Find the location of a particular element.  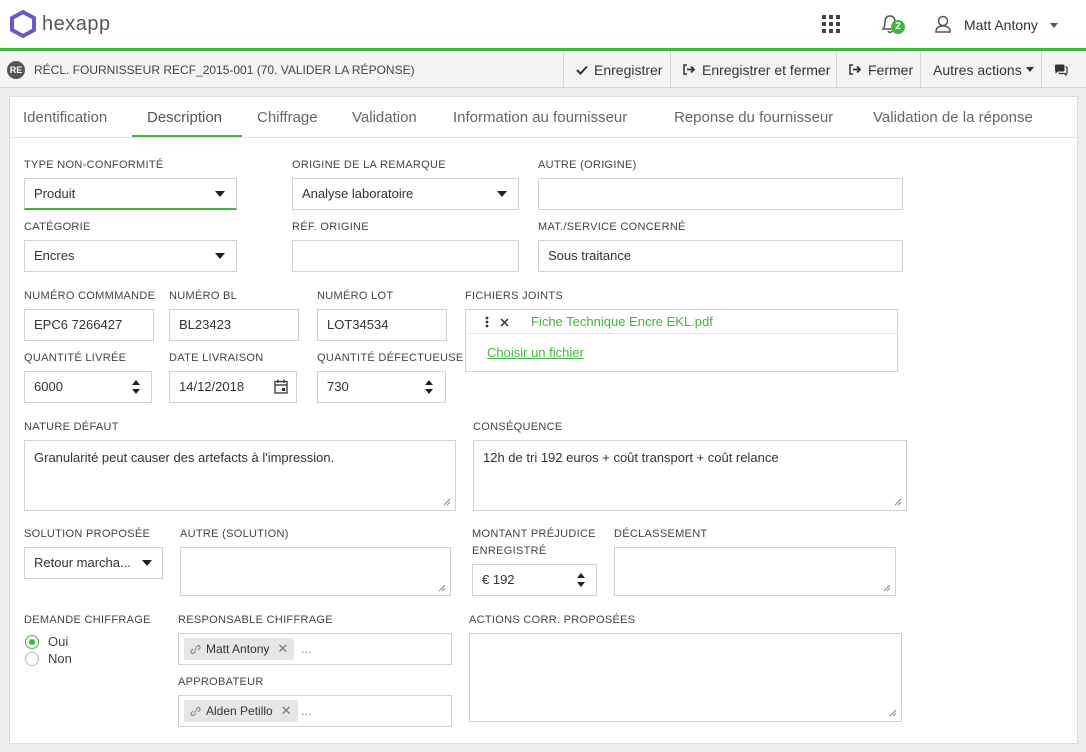

save-close-button-label: Enregistrer et fermer is located at coordinates (766, 69).